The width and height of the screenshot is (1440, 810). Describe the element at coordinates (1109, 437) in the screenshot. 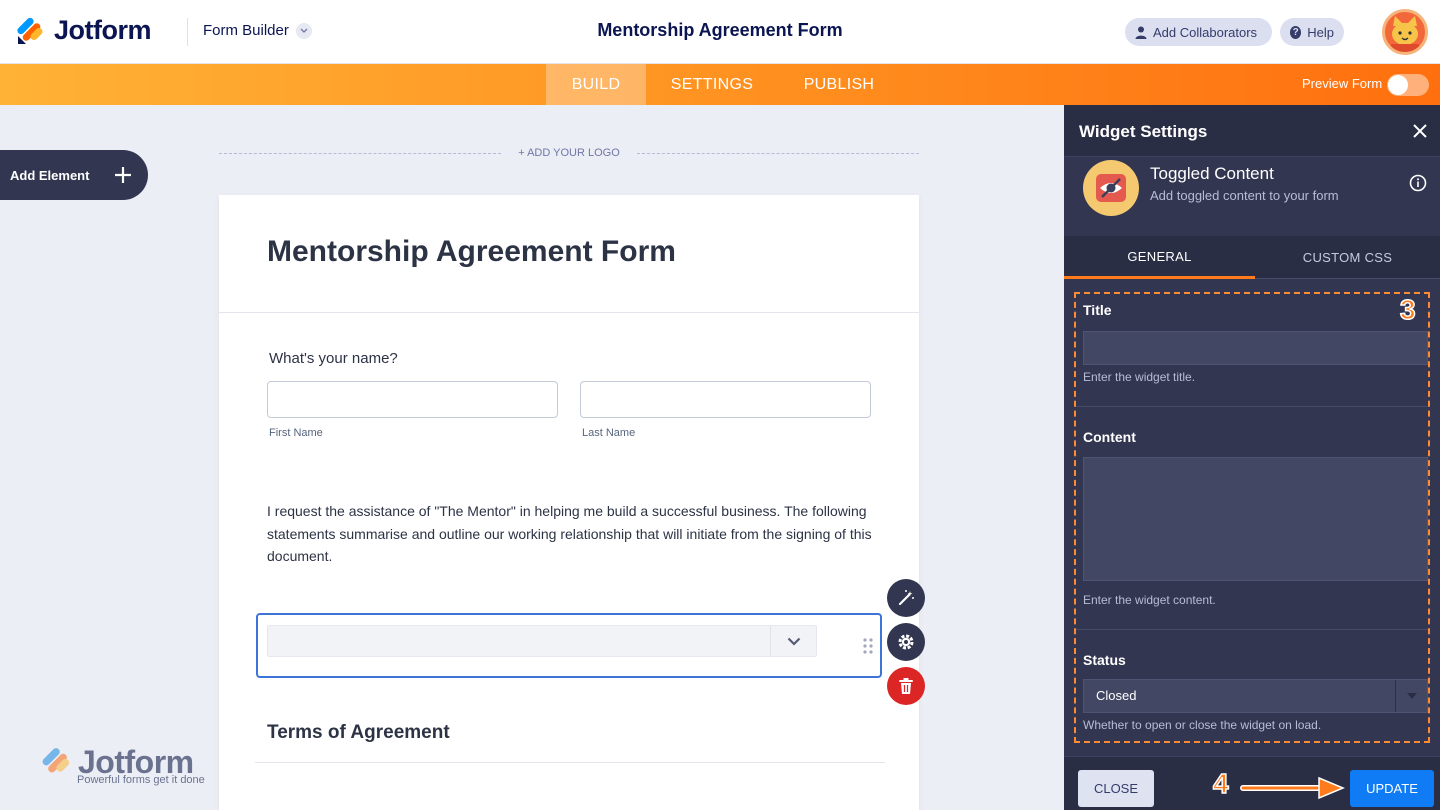

I see `content-field-label: Content` at that location.